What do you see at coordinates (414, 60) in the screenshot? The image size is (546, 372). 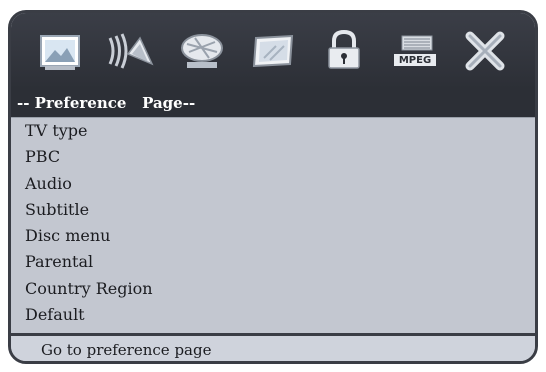 I see `svg-text: MPEG` at bounding box center [414, 60].